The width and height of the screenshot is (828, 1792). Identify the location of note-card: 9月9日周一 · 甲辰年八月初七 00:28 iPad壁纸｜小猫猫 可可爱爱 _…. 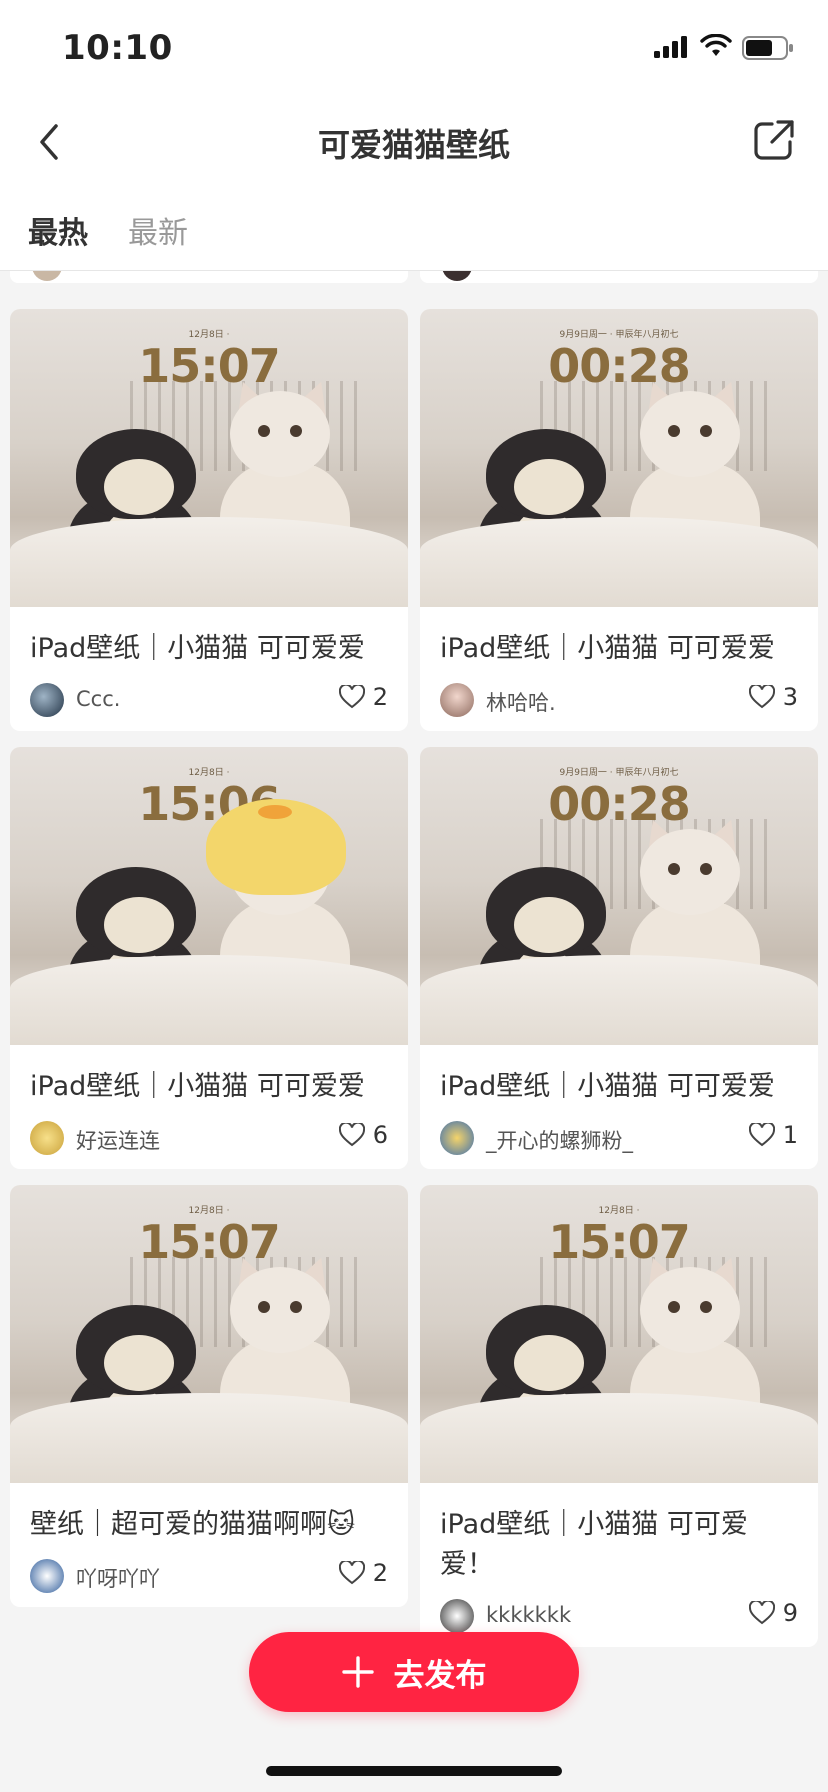
(619, 958).